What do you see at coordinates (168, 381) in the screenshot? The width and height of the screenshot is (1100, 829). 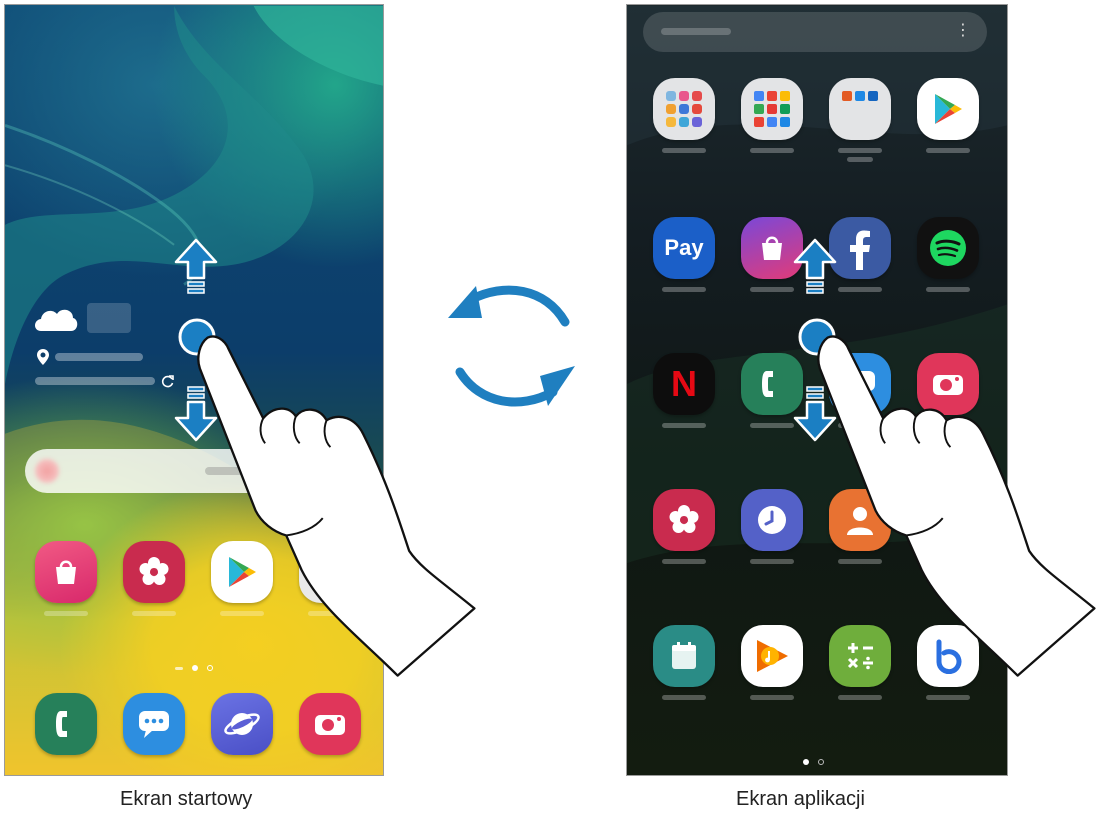 I see `refresh-icon` at bounding box center [168, 381].